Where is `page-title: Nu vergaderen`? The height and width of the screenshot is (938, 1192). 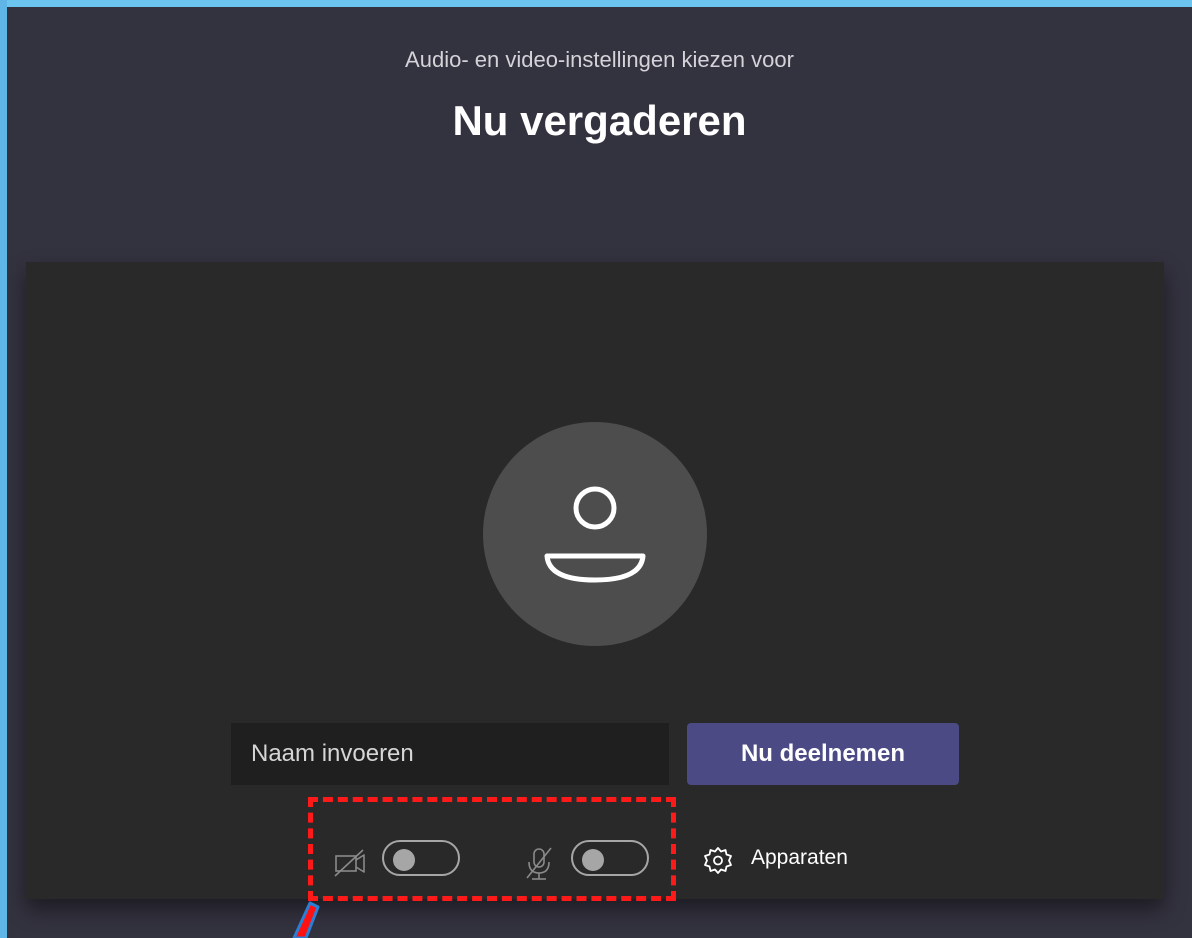
page-title: Nu vergaderen is located at coordinates (599, 120).